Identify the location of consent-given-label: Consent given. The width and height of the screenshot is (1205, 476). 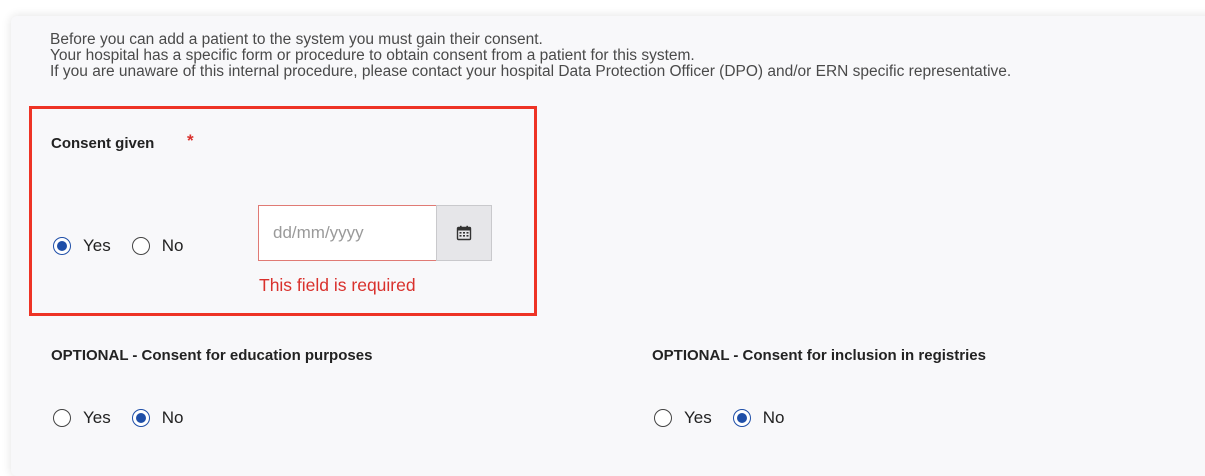
(103, 143).